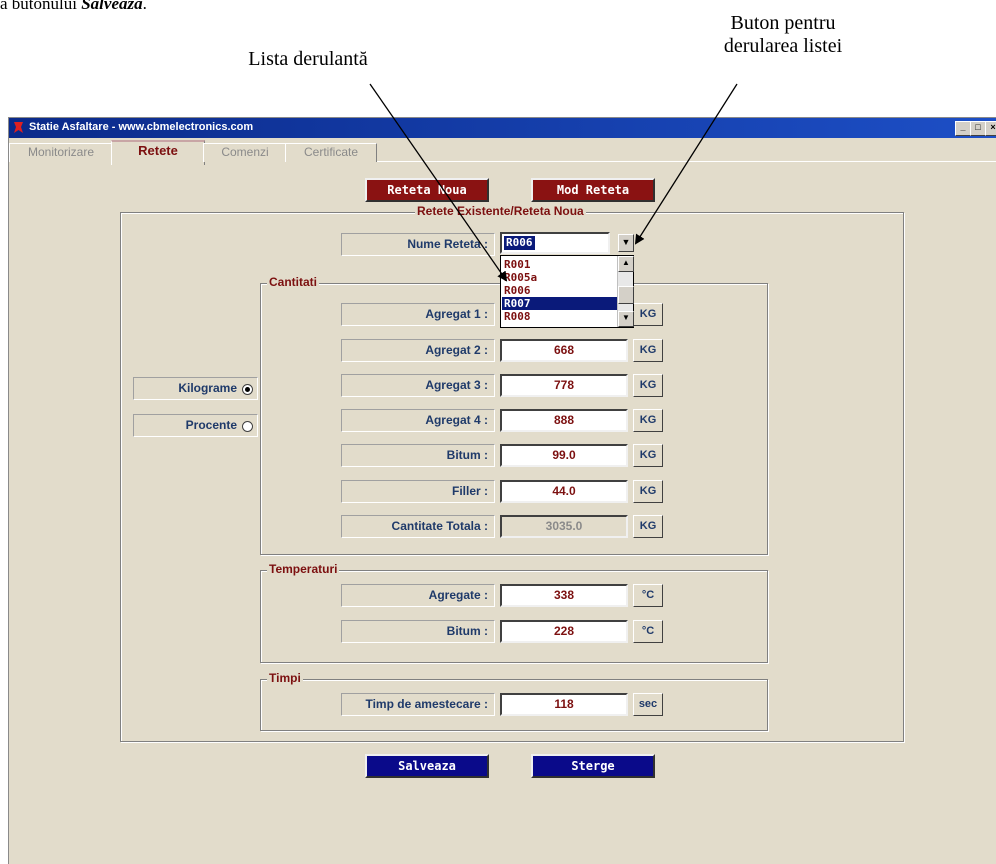 This screenshot has width=996, height=864. What do you see at coordinates (438, 182) in the screenshot?
I see `list-arrow` at bounding box center [438, 182].